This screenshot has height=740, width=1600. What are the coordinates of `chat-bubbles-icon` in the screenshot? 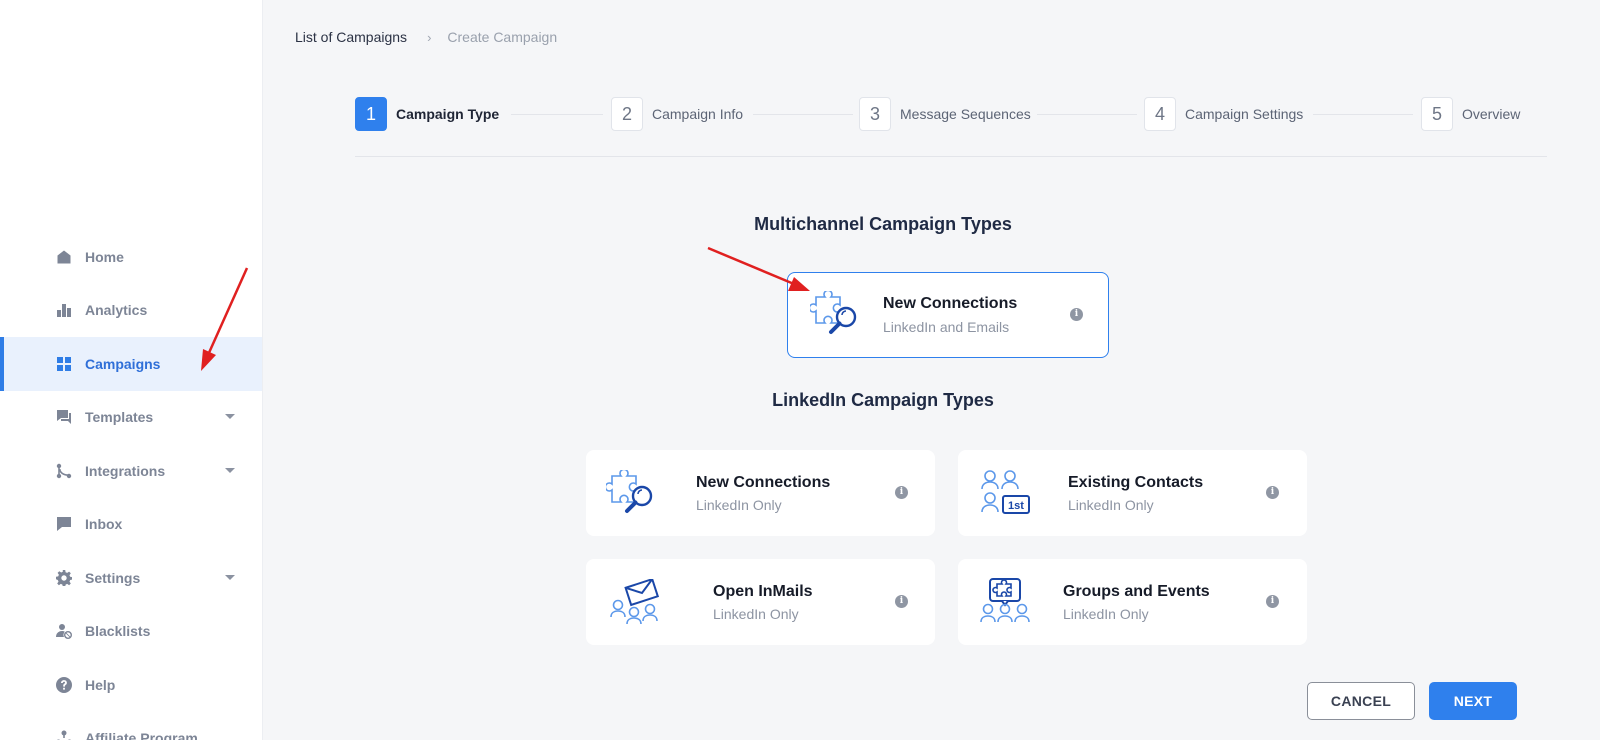 It's located at (64, 417).